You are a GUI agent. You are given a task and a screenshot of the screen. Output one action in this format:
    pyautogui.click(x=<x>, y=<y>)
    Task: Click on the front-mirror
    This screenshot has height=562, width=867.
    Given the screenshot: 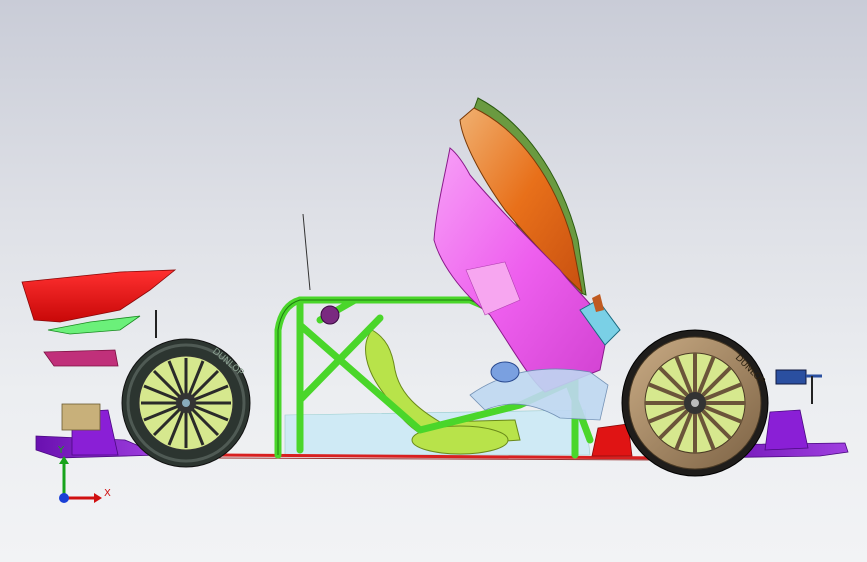 What is the action you would take?
    pyautogui.click(x=798, y=386)
    